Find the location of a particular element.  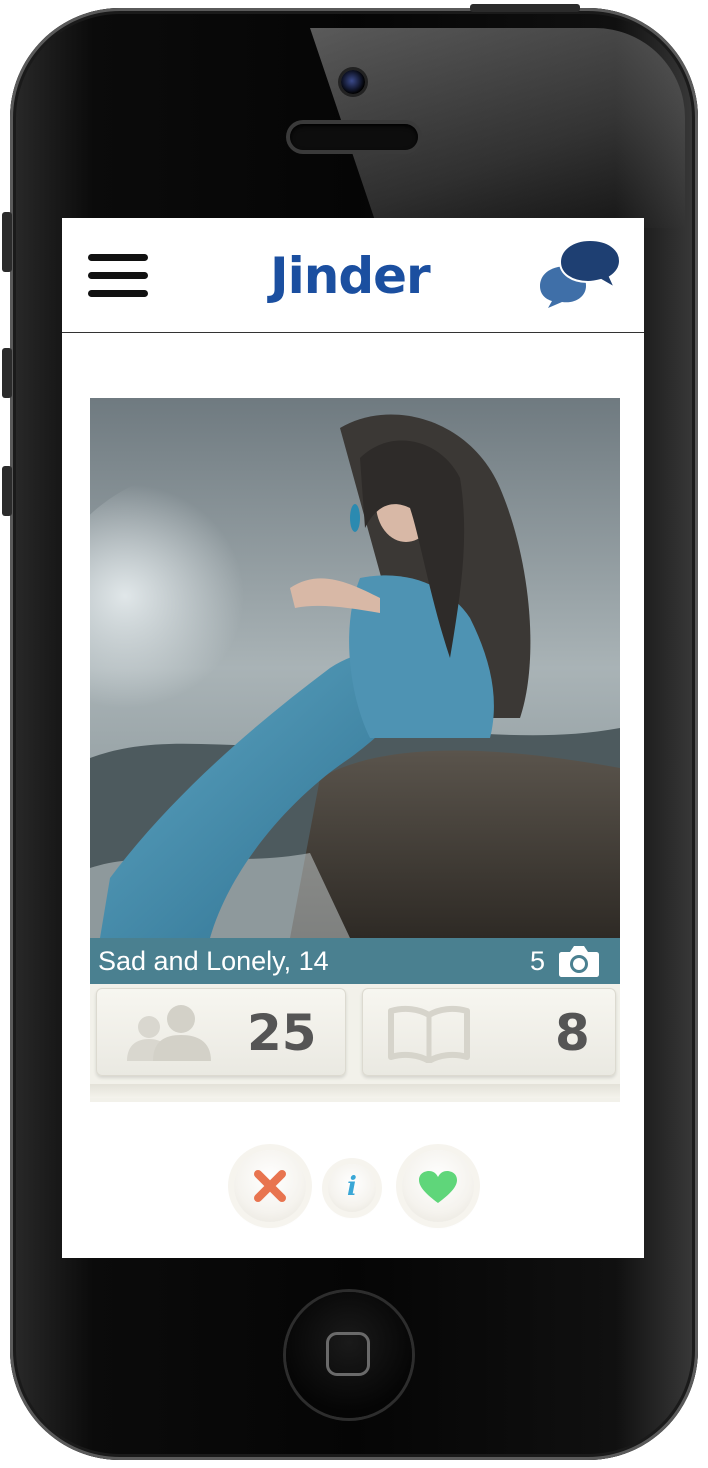

like-button is located at coordinates (438, 1186).